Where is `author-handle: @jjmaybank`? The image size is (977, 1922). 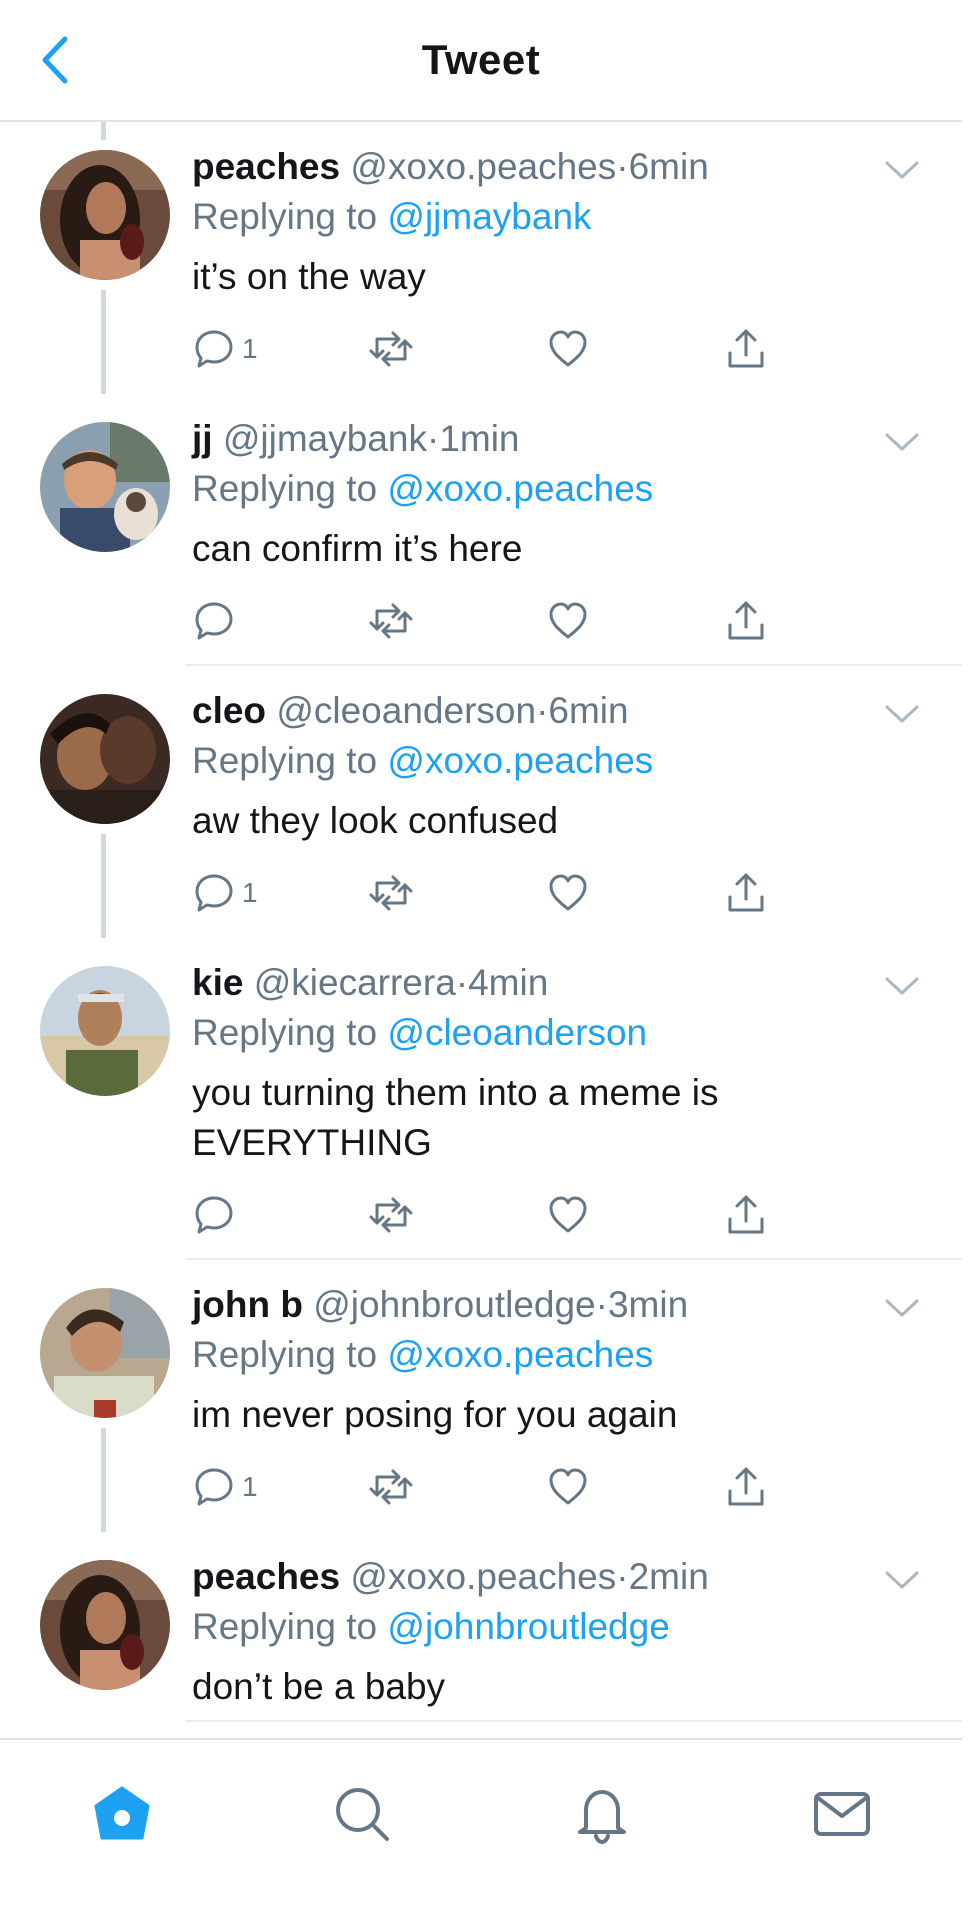 author-handle: @jjmaybank is located at coordinates (325, 438).